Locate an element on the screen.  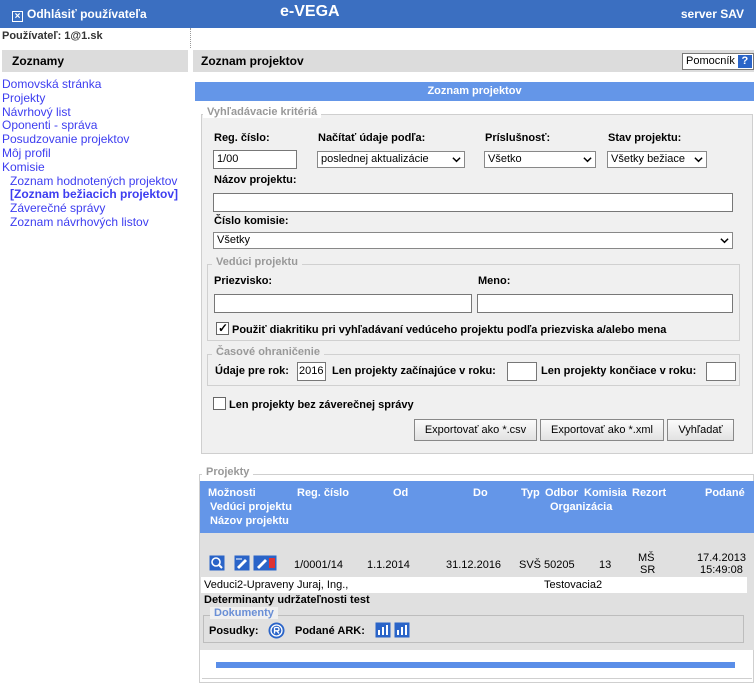
reg-input: 1/00 is located at coordinates (255, 159).